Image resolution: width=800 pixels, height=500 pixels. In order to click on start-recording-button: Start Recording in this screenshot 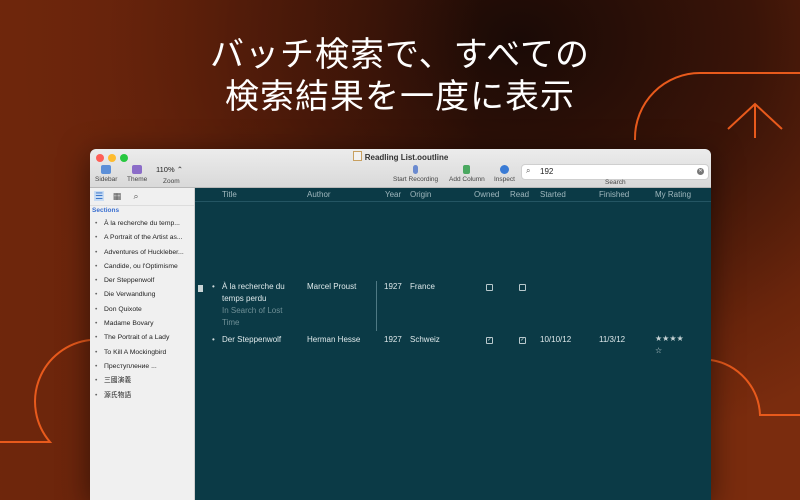, I will do `click(415, 174)`.